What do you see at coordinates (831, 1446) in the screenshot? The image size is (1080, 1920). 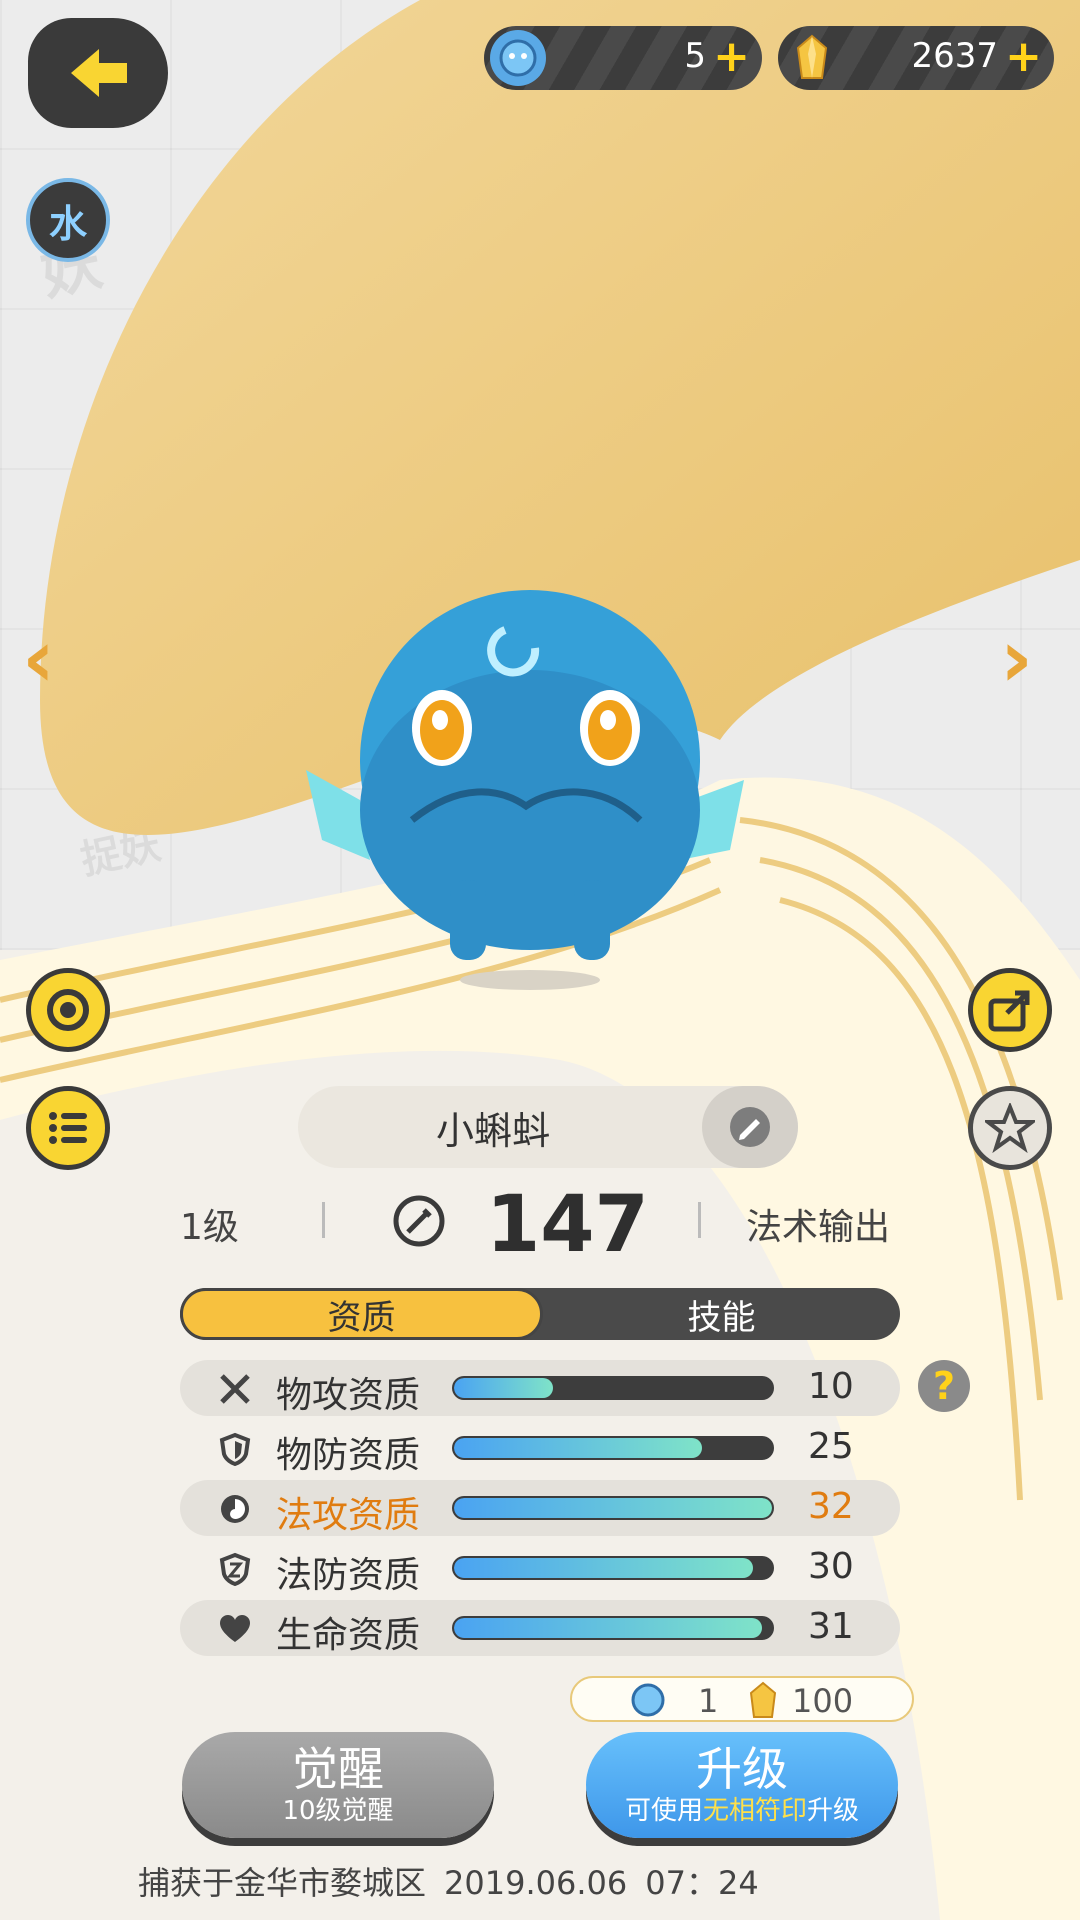 I see `aptitude-value: 25` at bounding box center [831, 1446].